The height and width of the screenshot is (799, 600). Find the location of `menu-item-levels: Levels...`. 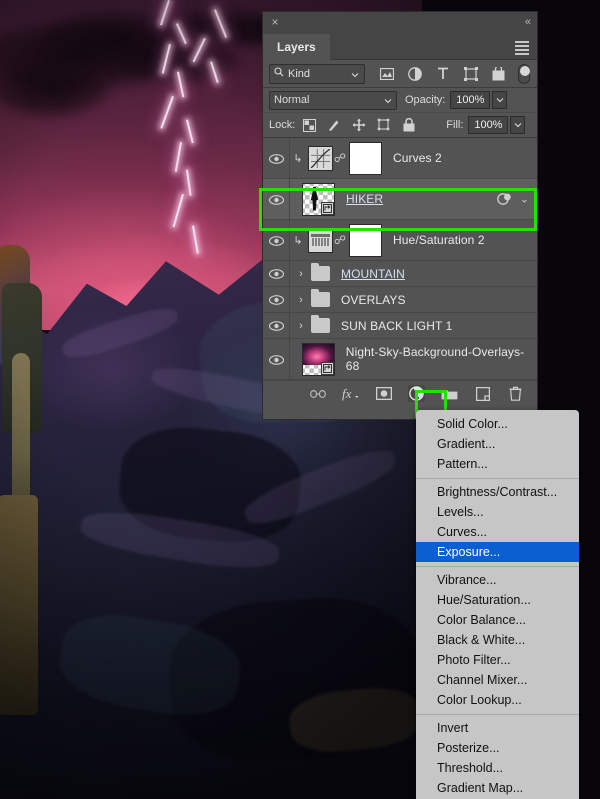

menu-item-levels: Levels... is located at coordinates (497, 512).